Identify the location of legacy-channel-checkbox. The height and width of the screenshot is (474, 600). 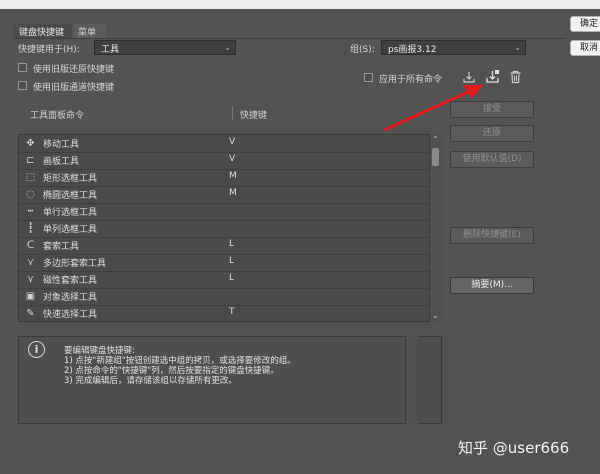
(22, 85).